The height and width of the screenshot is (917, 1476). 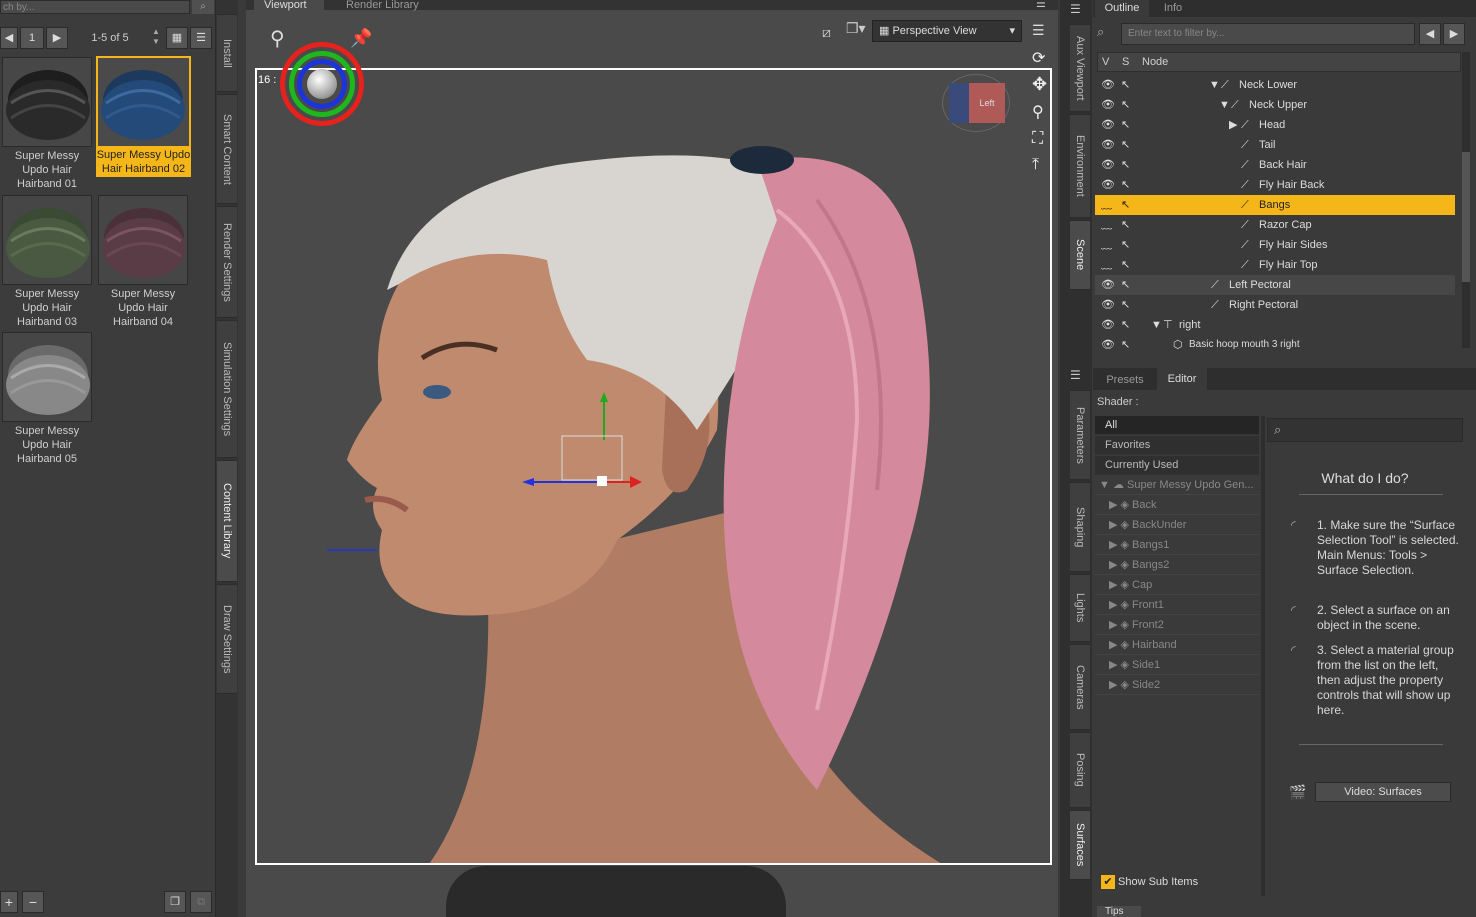 What do you see at coordinates (157, 38) in the screenshot?
I see `range-stepper: ▲ ▼` at bounding box center [157, 38].